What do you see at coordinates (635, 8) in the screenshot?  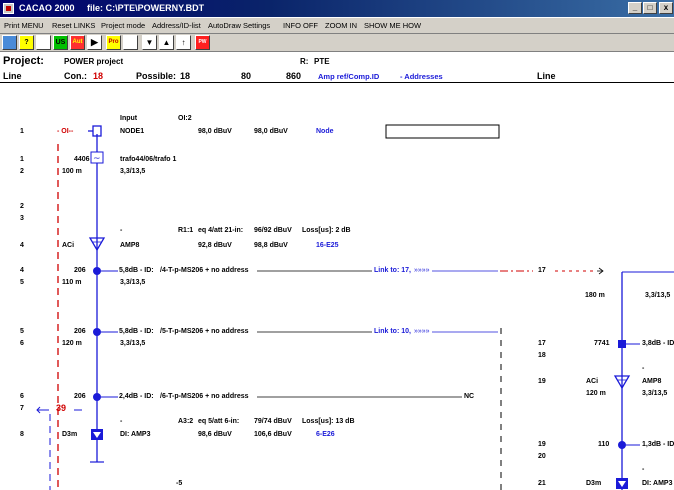 I see `minimize-button: _` at bounding box center [635, 8].